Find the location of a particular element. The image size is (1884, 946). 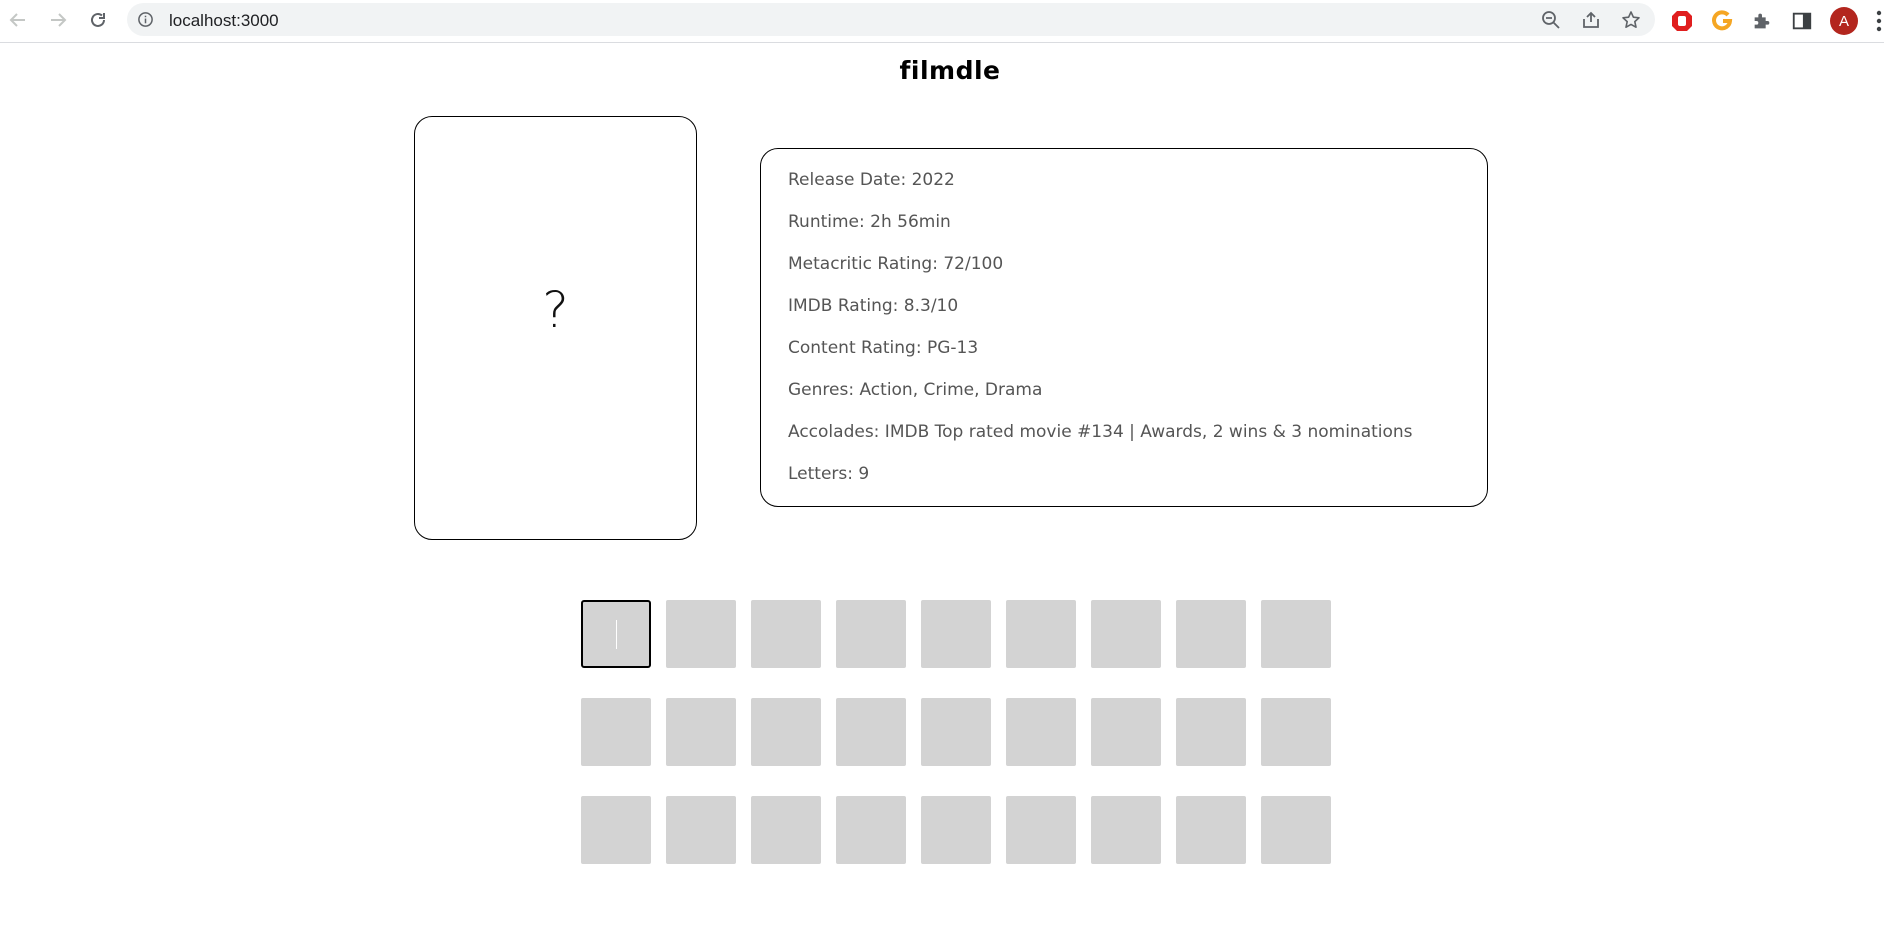

share-icon is located at coordinates (1591, 20).